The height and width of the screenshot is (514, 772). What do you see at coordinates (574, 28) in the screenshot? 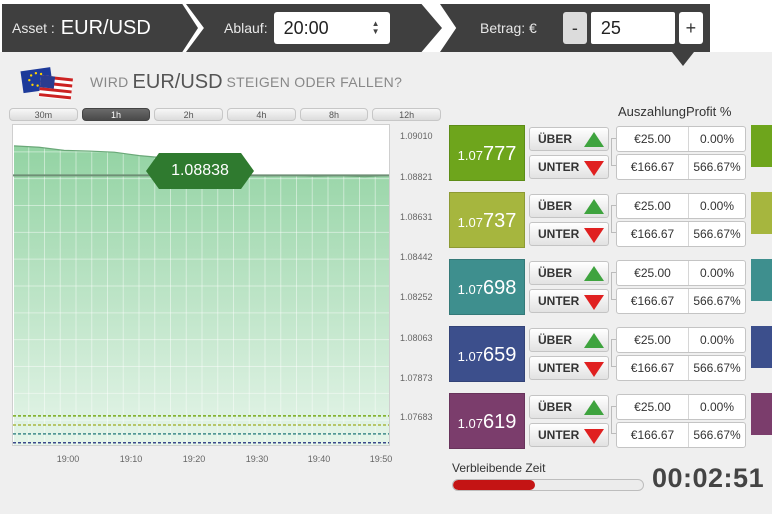
I see `amount-decrease-button: -` at bounding box center [574, 28].